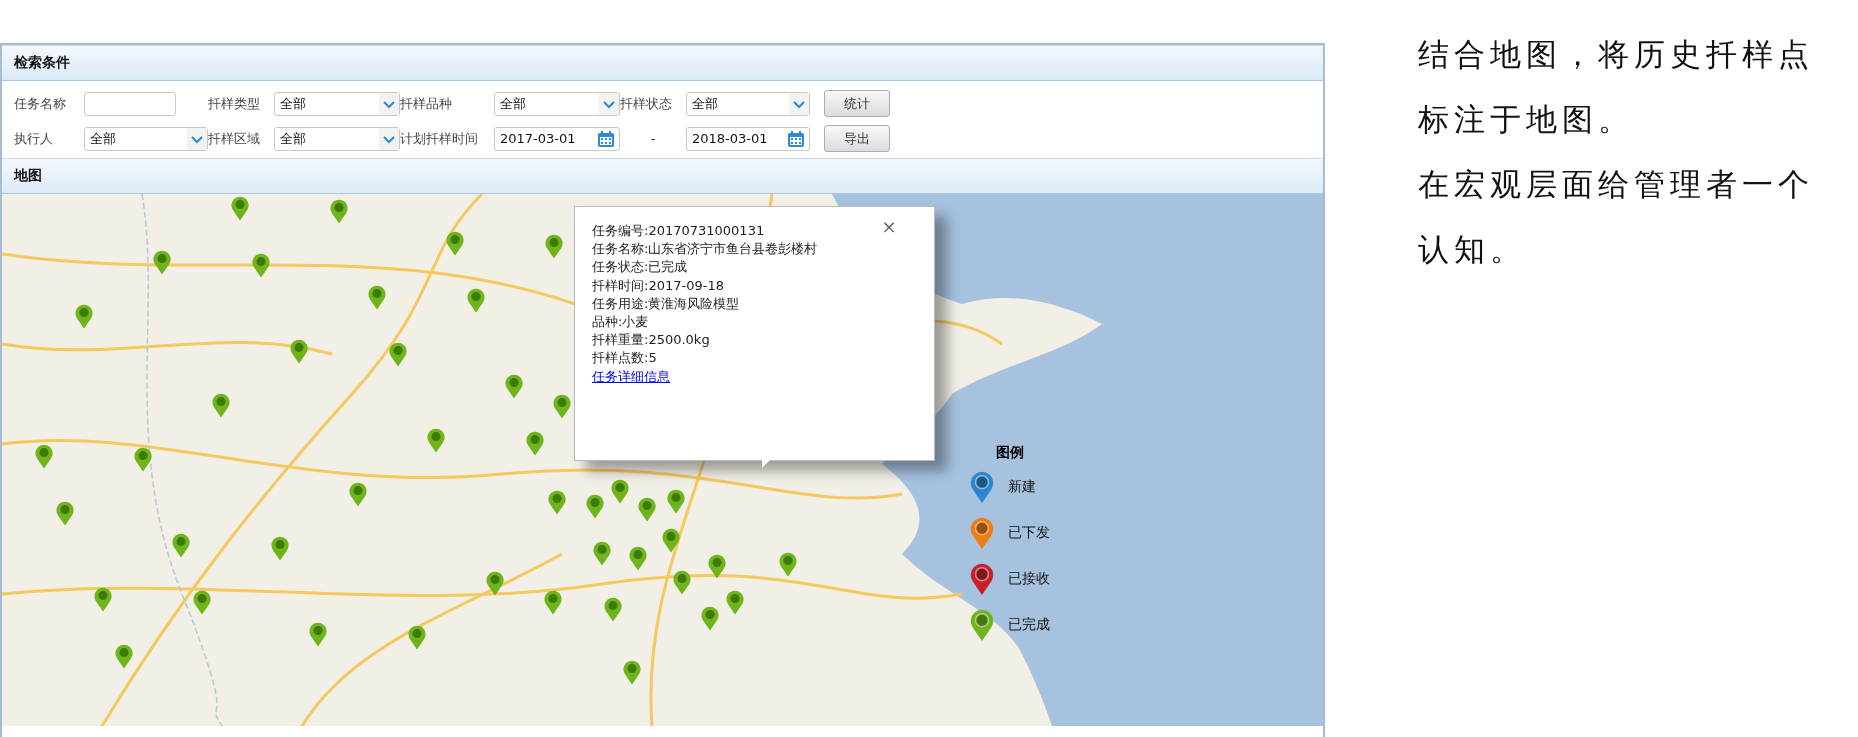  I want to click on action-button: 导出, so click(857, 138).